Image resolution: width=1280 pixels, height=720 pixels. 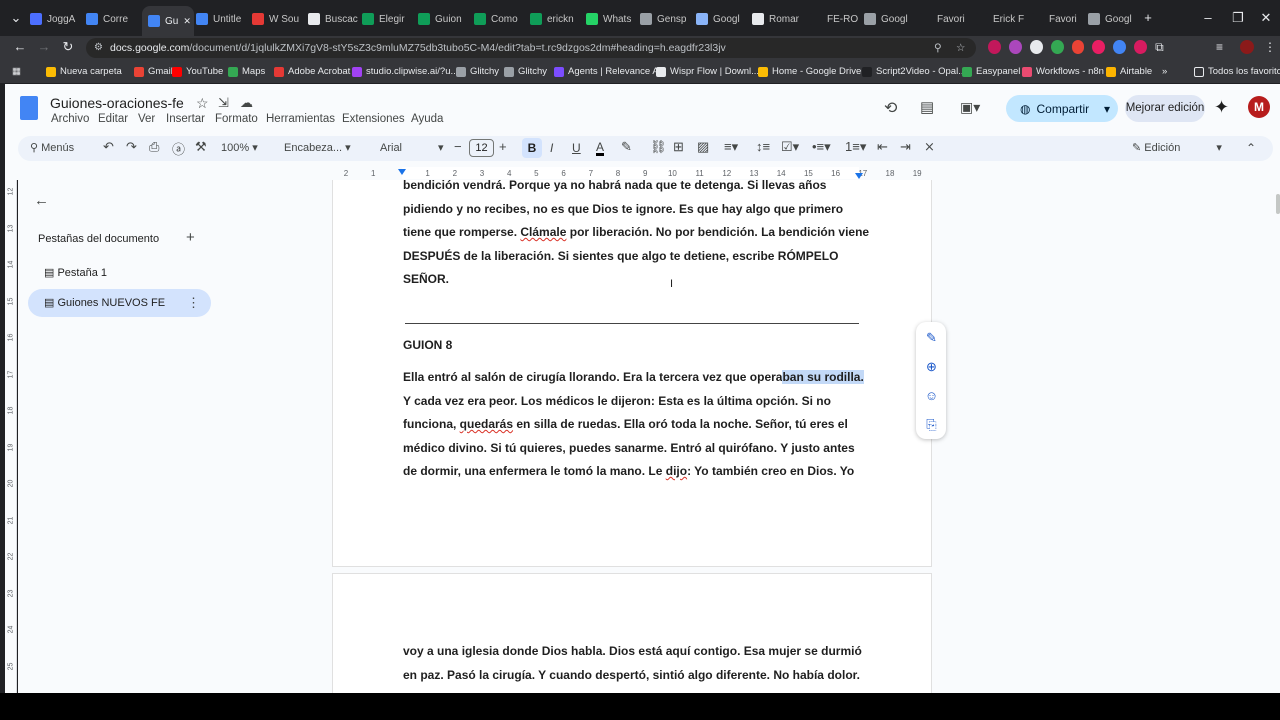 I want to click on browser-tab: JoggA, so click(x=55, y=19).